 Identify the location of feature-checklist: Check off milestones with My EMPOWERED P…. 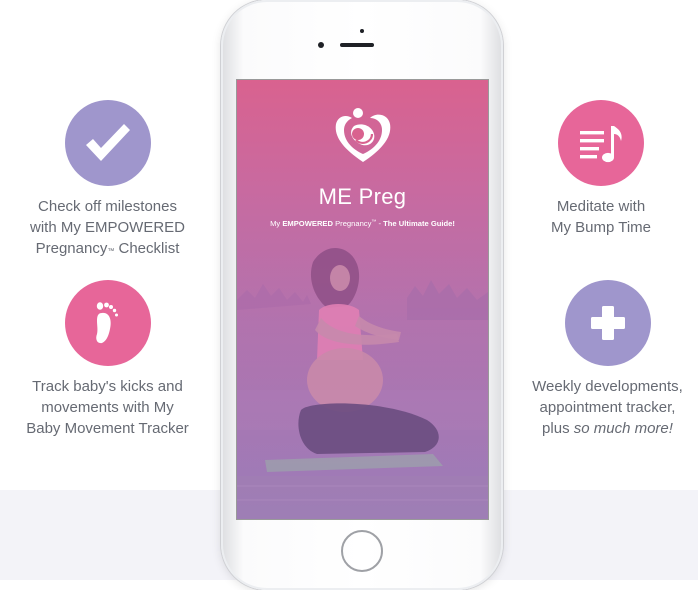
(107, 179).